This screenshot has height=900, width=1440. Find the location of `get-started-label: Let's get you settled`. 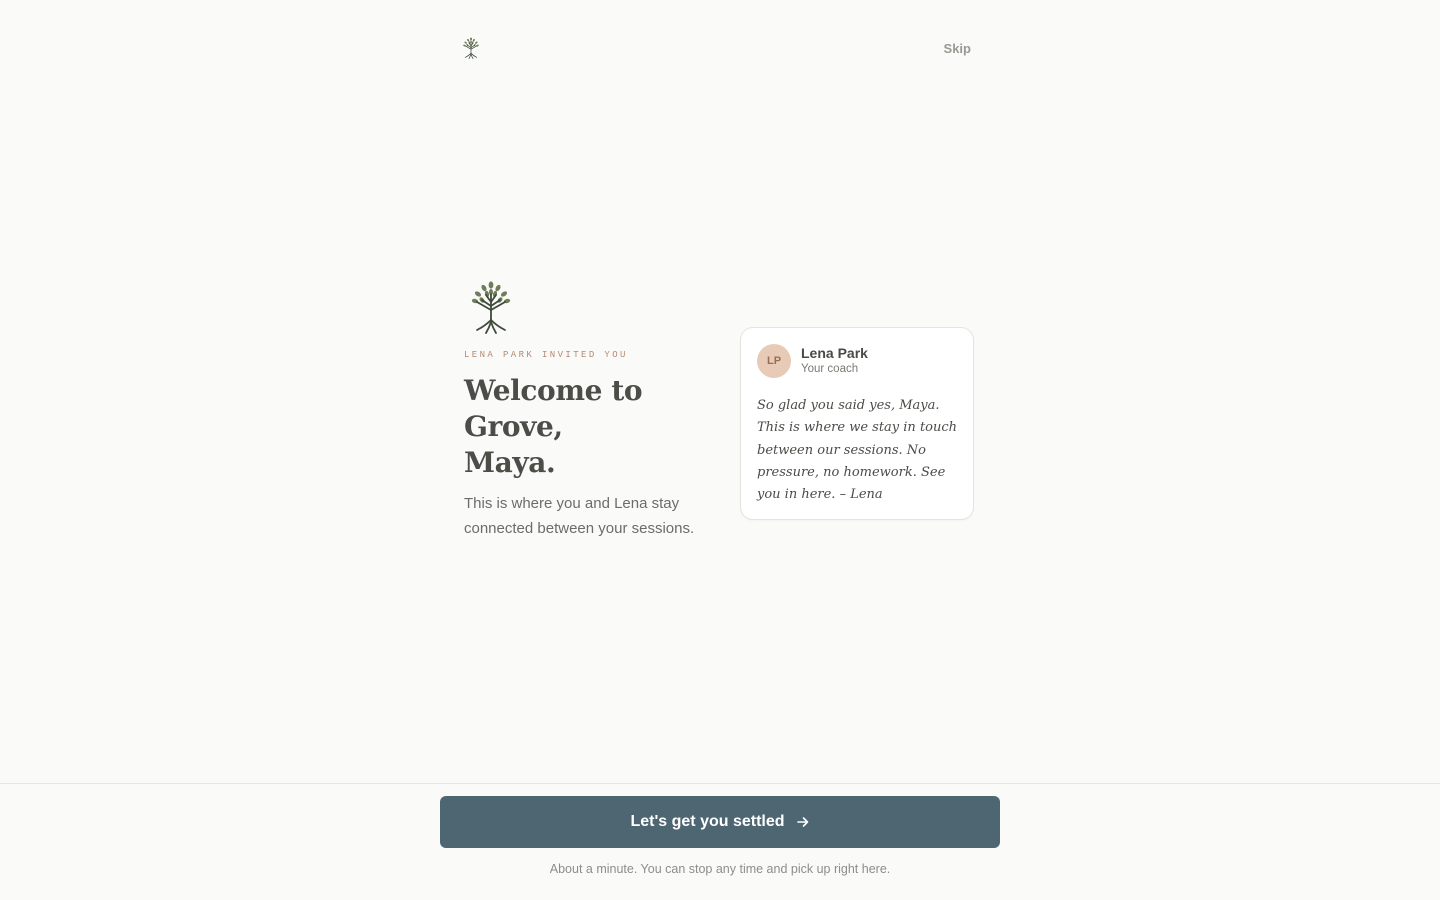

get-started-label: Let's get you settled is located at coordinates (707, 821).